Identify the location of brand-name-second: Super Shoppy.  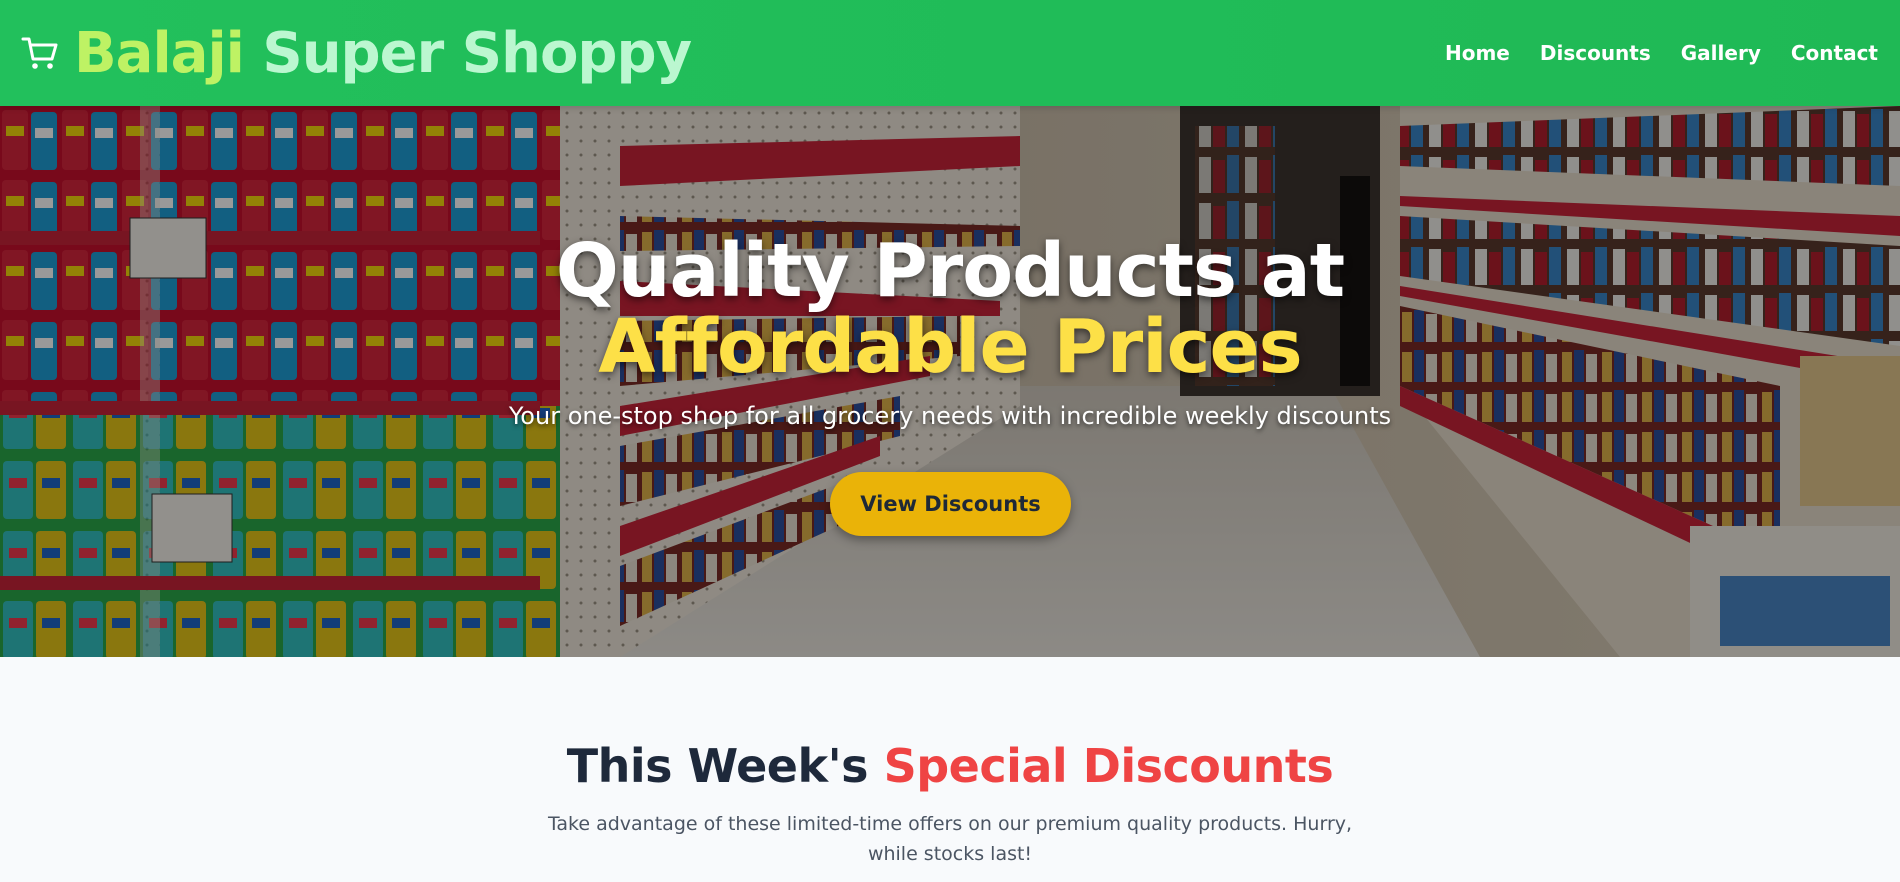
(477, 53).